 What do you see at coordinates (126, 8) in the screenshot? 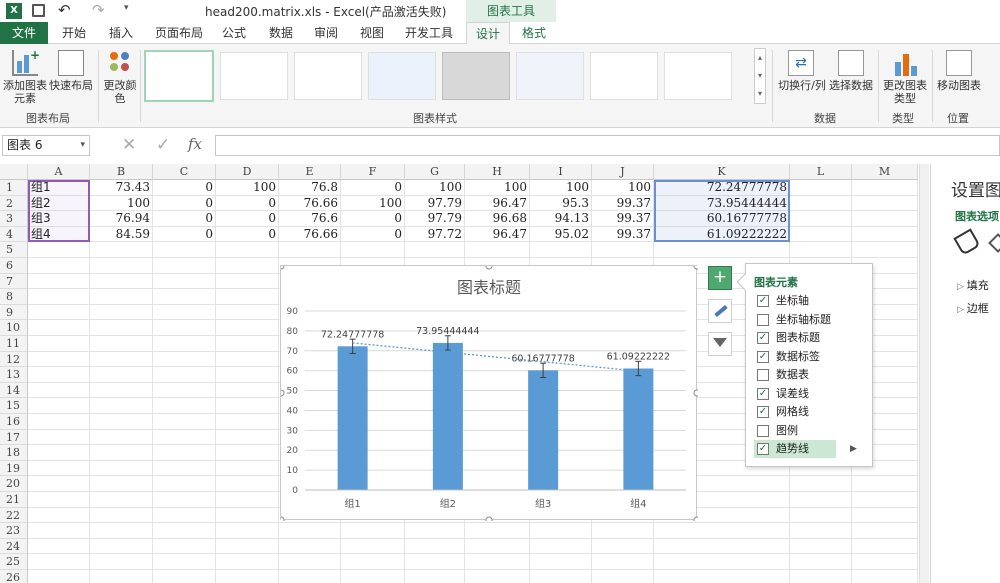
I see `qat-customize-icon: ▾` at bounding box center [126, 8].